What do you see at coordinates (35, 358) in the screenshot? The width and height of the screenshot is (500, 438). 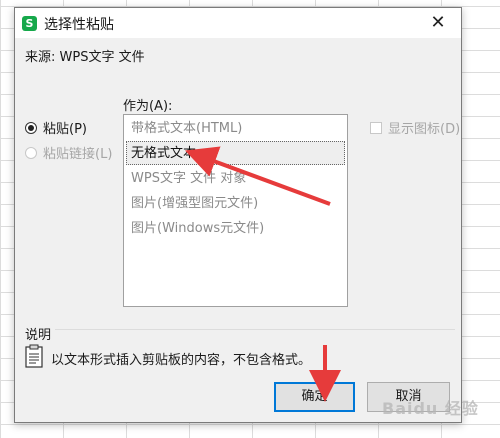 I see `clipboard-icon` at bounding box center [35, 358].